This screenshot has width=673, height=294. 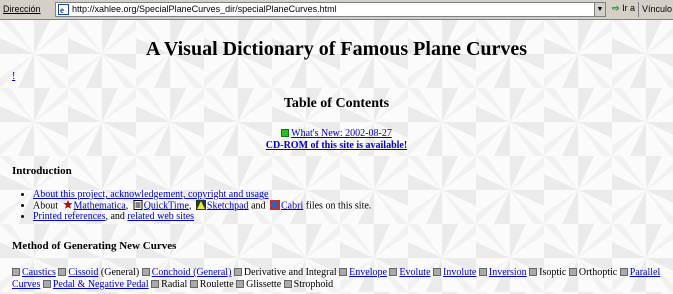 I want to click on toc-heading: Table of Contents, so click(x=336, y=103).